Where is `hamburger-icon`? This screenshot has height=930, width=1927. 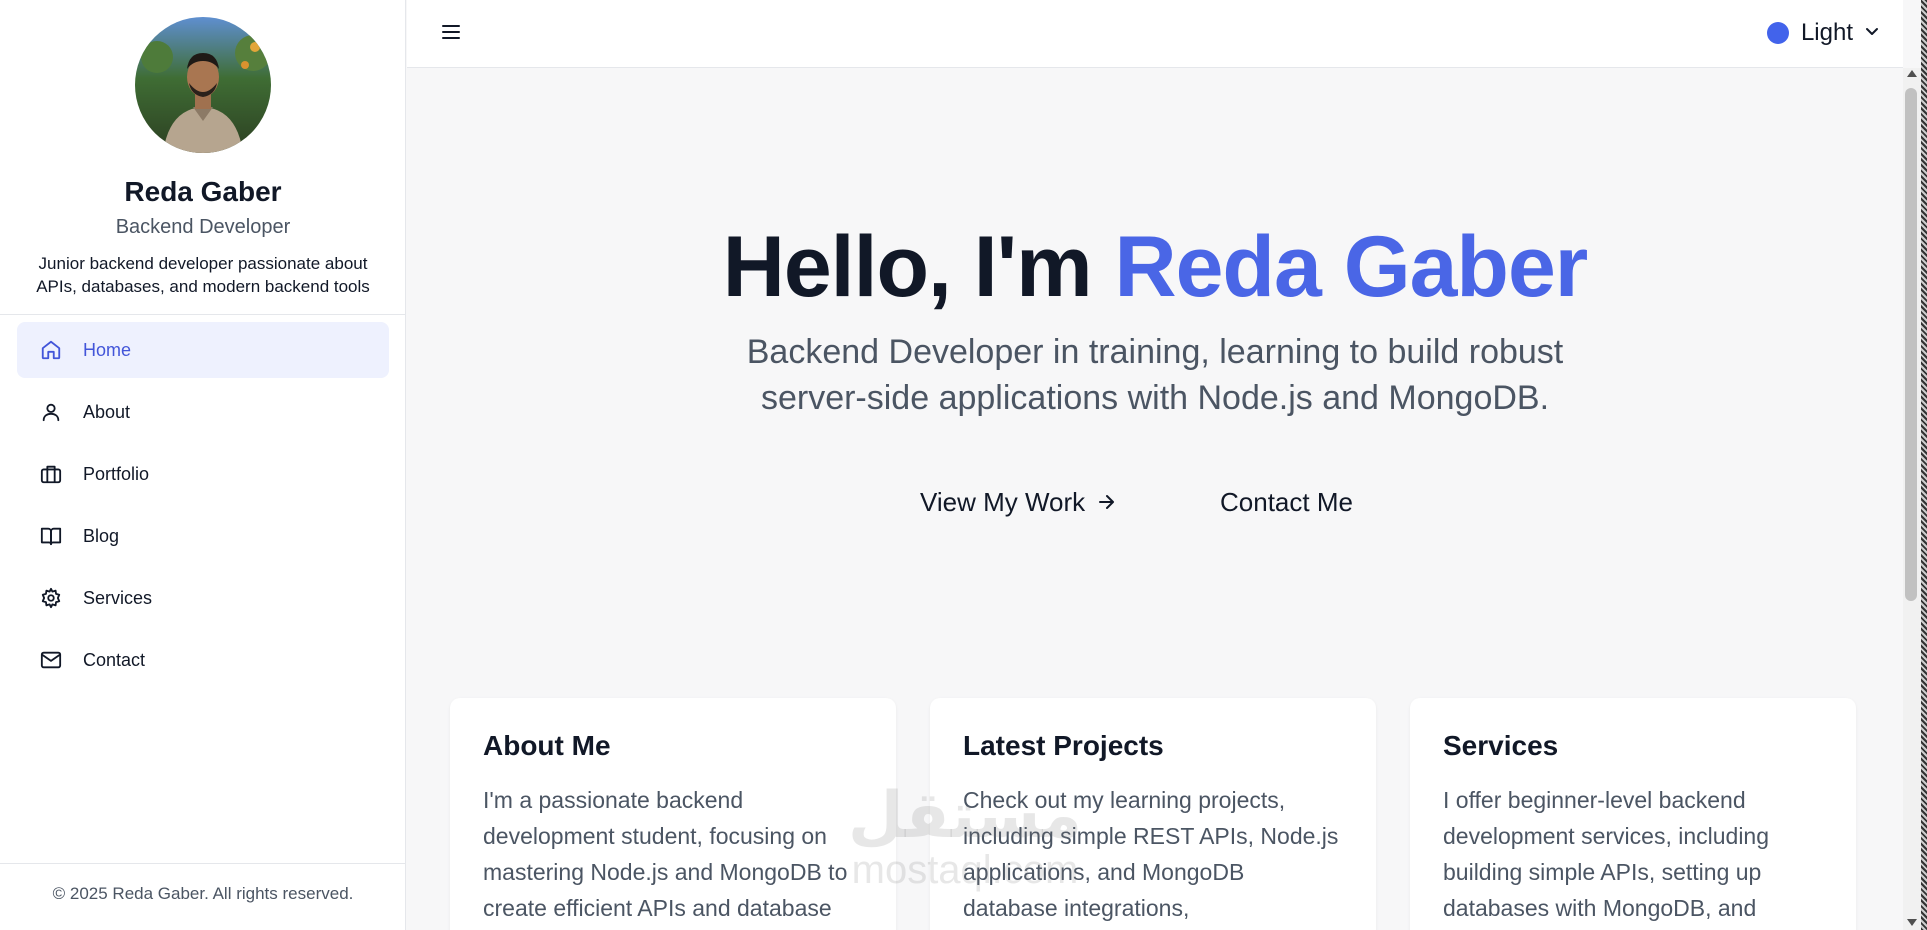 hamburger-icon is located at coordinates (451, 34).